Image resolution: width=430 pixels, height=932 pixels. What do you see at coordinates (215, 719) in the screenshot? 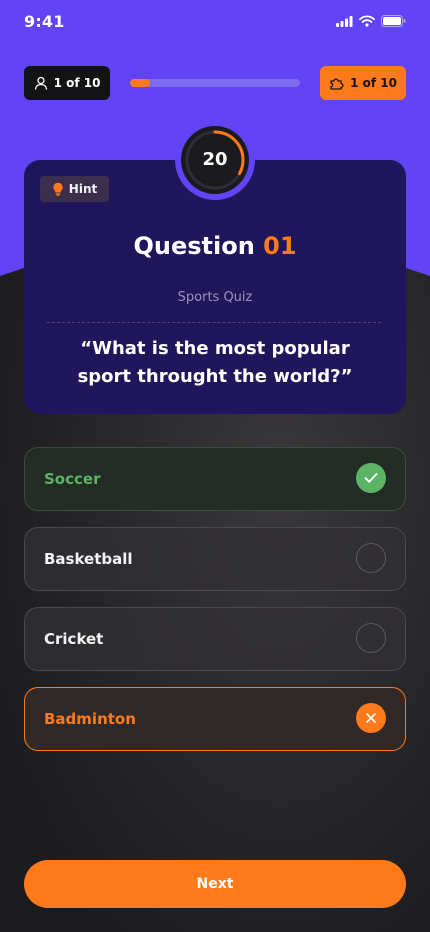
I see `answer-option-badminton: Badminton` at bounding box center [215, 719].